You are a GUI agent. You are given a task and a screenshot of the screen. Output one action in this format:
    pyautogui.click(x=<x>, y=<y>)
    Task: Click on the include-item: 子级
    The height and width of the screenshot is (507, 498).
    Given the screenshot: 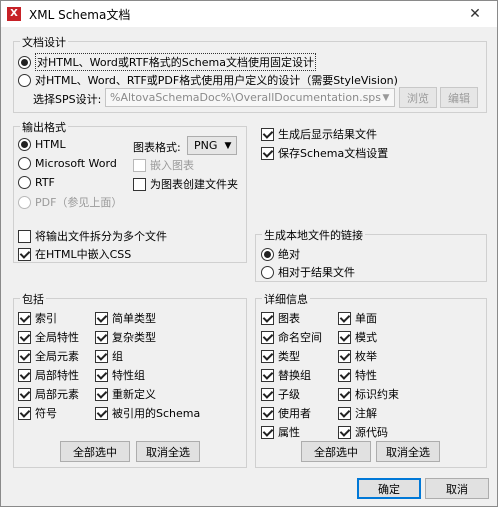 What is the action you would take?
    pyautogui.click(x=280, y=394)
    